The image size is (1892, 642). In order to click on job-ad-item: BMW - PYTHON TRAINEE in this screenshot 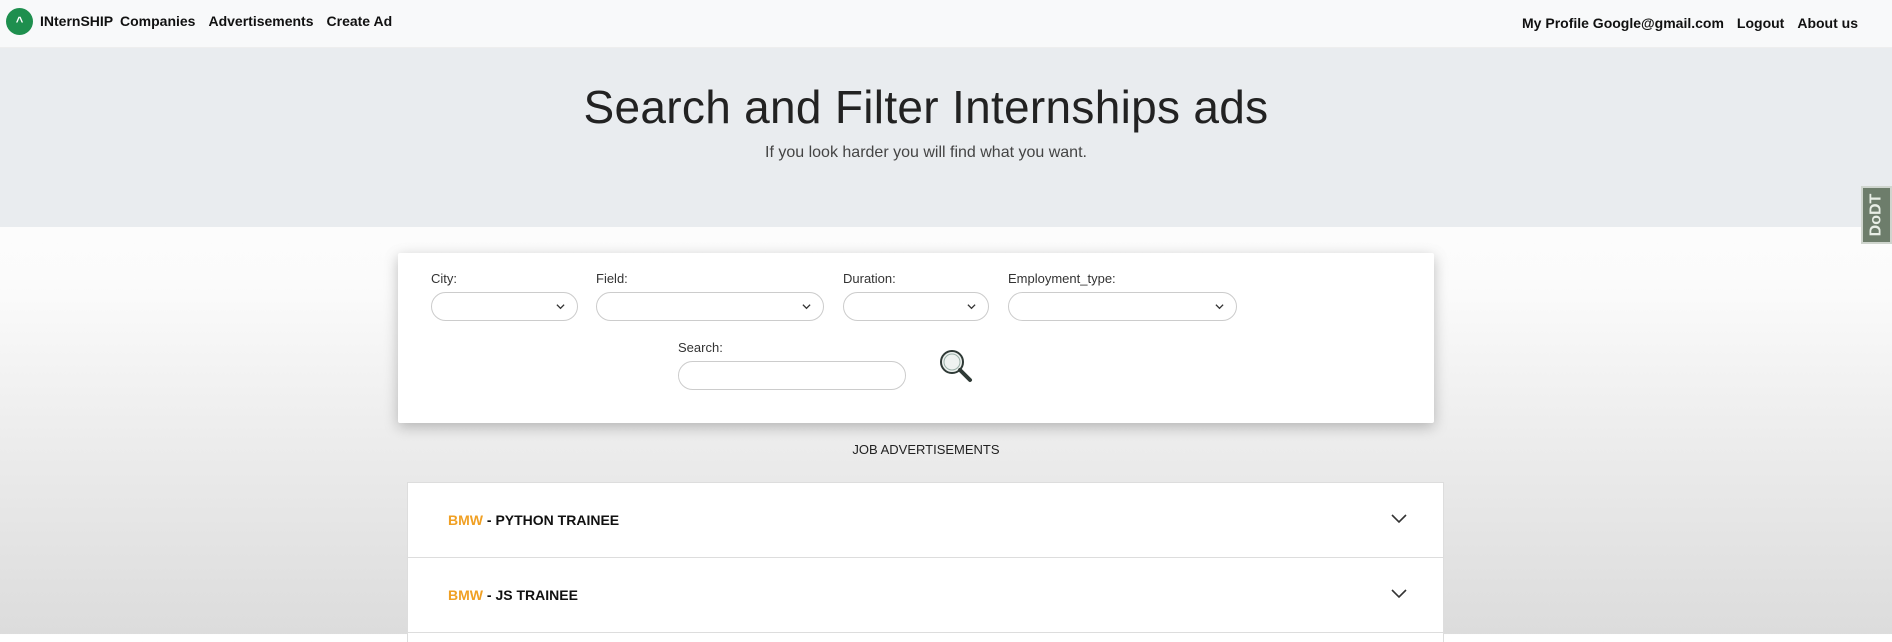, I will do `click(925, 520)`.